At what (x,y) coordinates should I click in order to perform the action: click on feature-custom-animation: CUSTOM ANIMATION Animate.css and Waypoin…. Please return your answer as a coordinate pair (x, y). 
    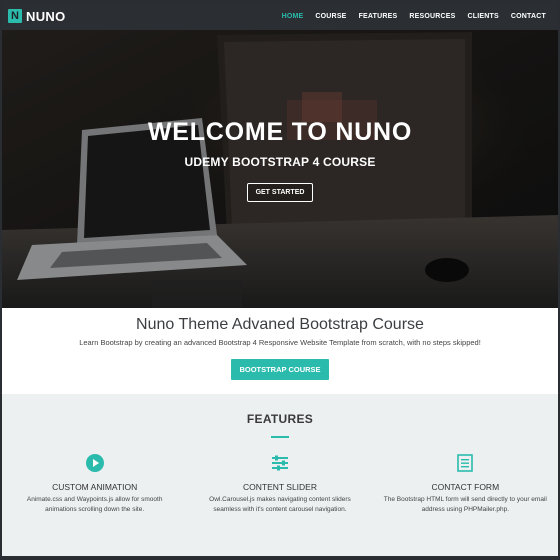
    Looking at the image, I should click on (94, 483).